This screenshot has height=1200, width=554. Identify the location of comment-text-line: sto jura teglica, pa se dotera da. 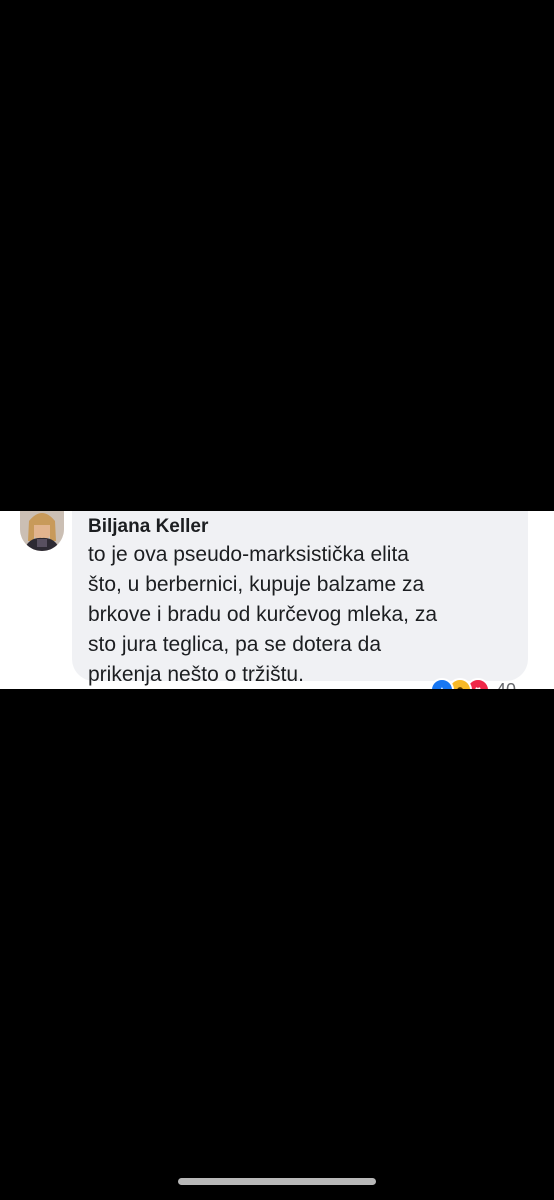
(235, 644).